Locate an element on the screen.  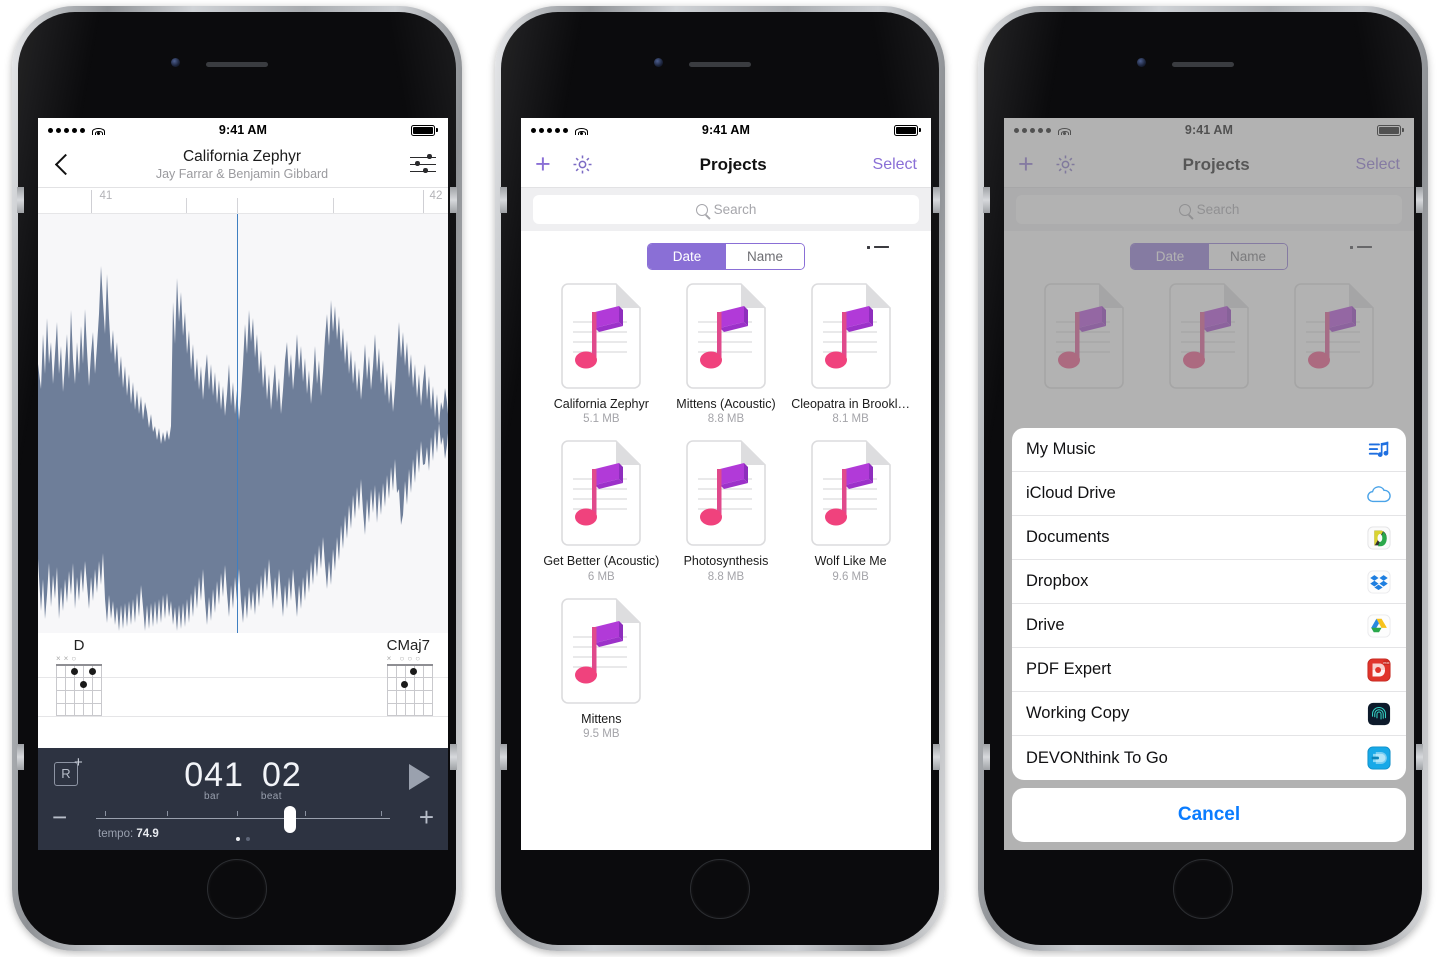
sort-segmented-control: Date Name is located at coordinates (726, 256).